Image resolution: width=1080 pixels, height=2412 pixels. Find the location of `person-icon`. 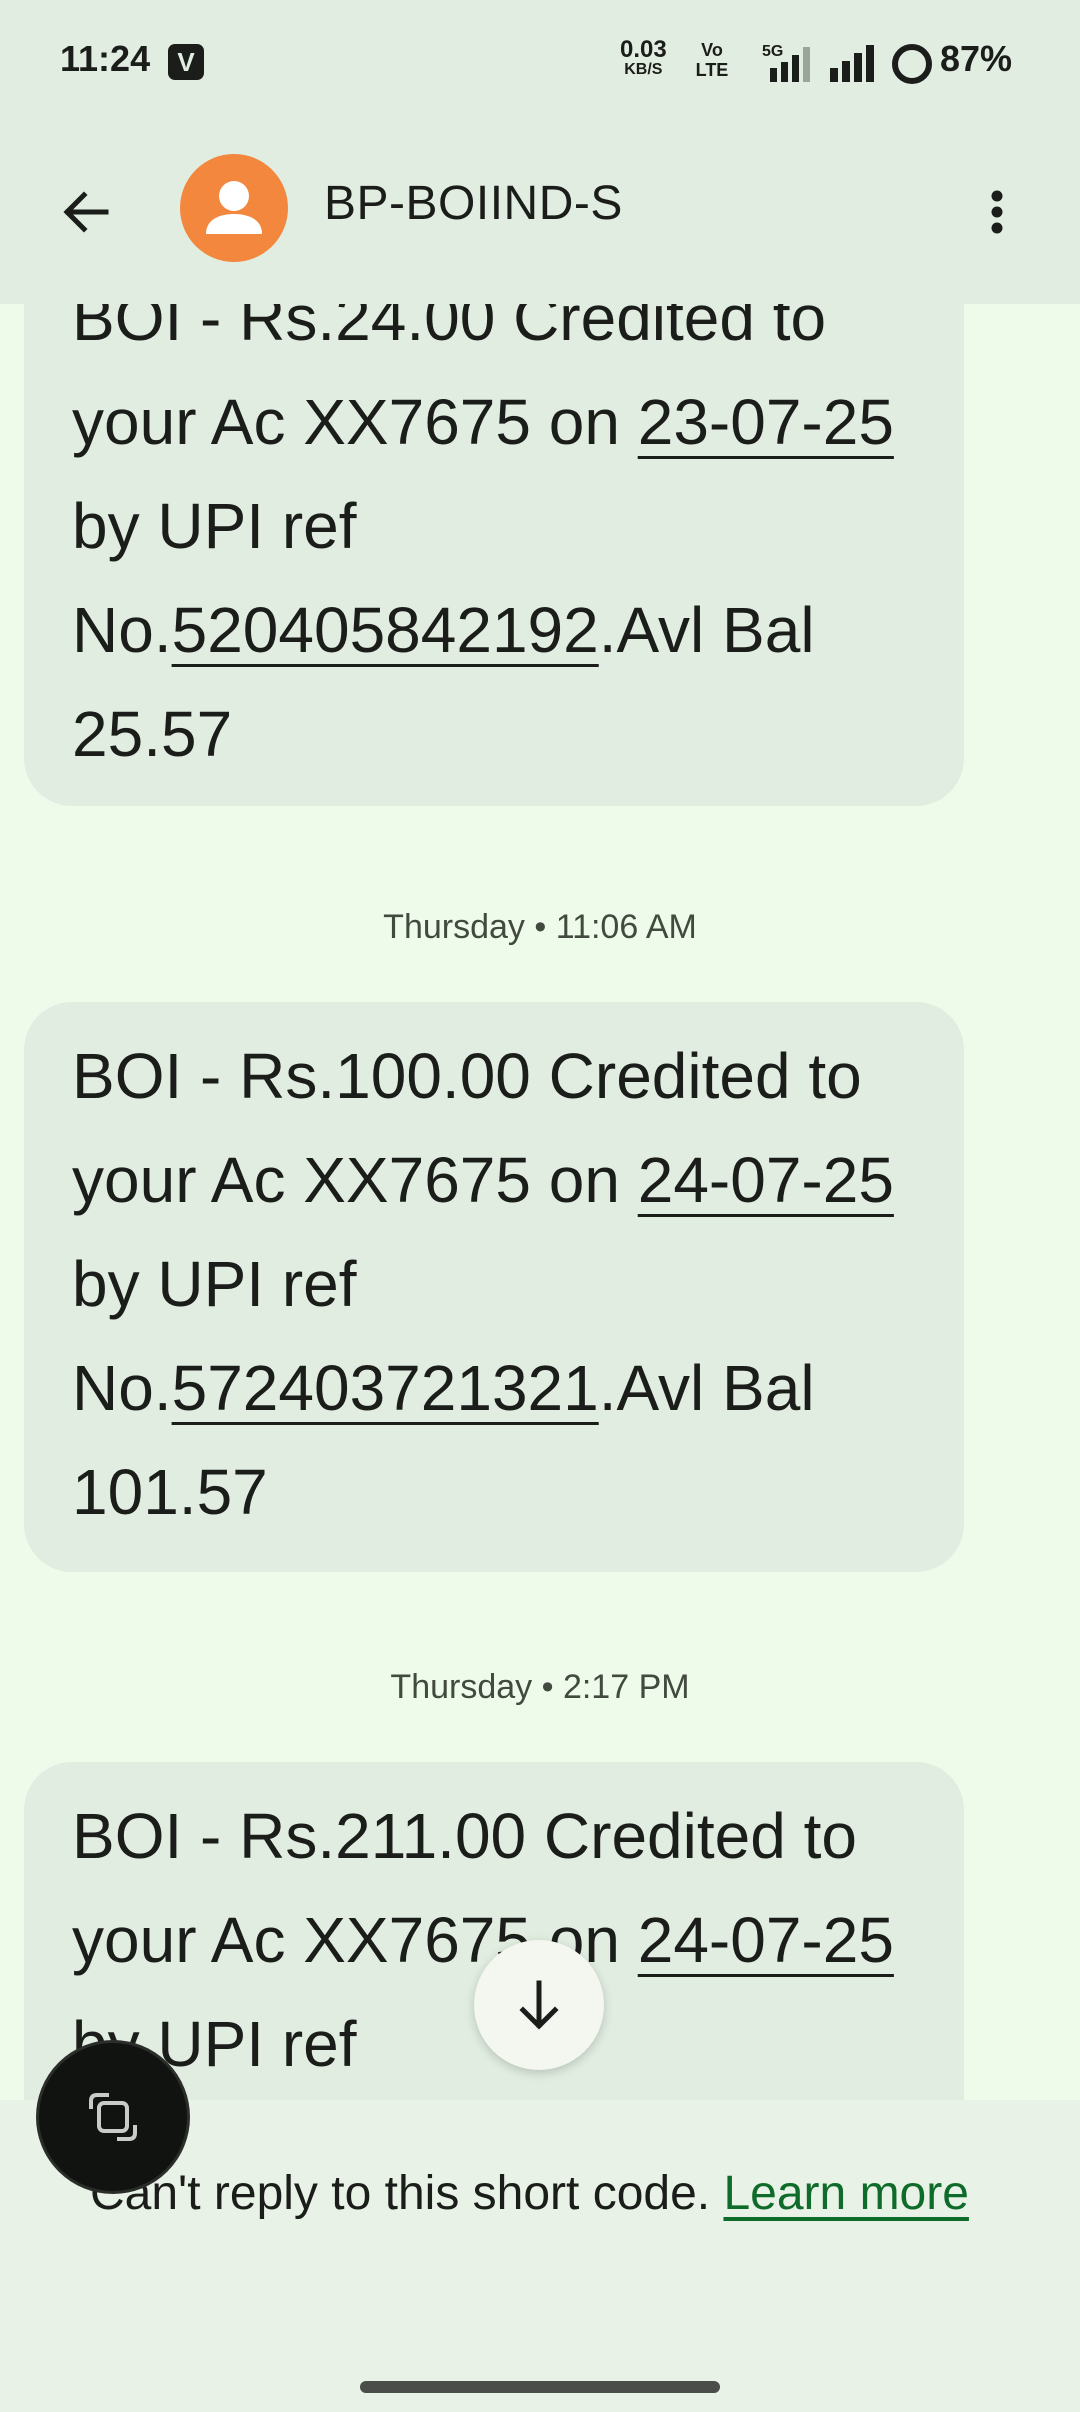

person-icon is located at coordinates (234, 207).